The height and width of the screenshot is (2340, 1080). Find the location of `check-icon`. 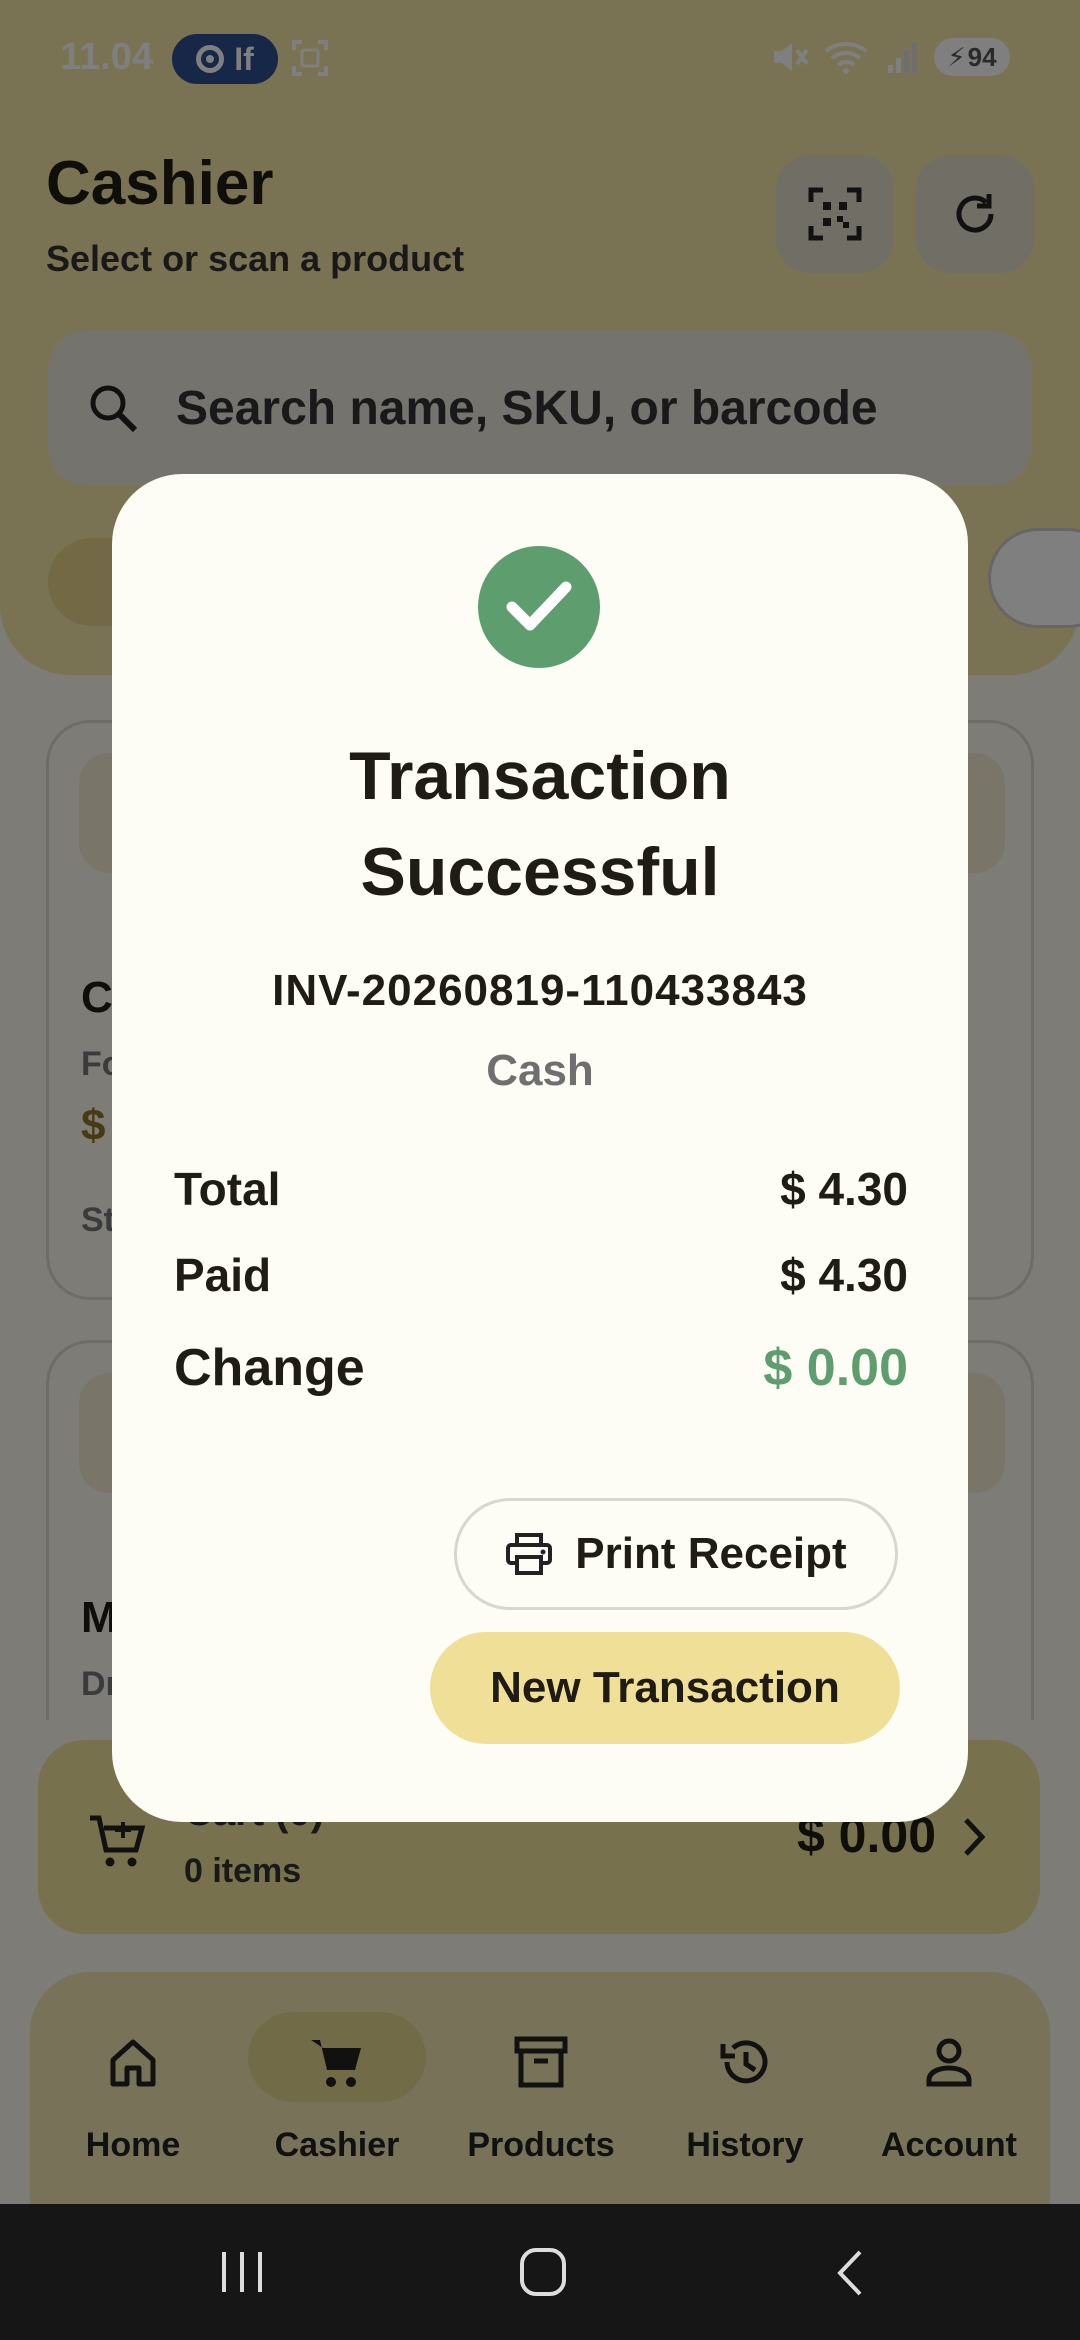

check-icon is located at coordinates (539, 606).